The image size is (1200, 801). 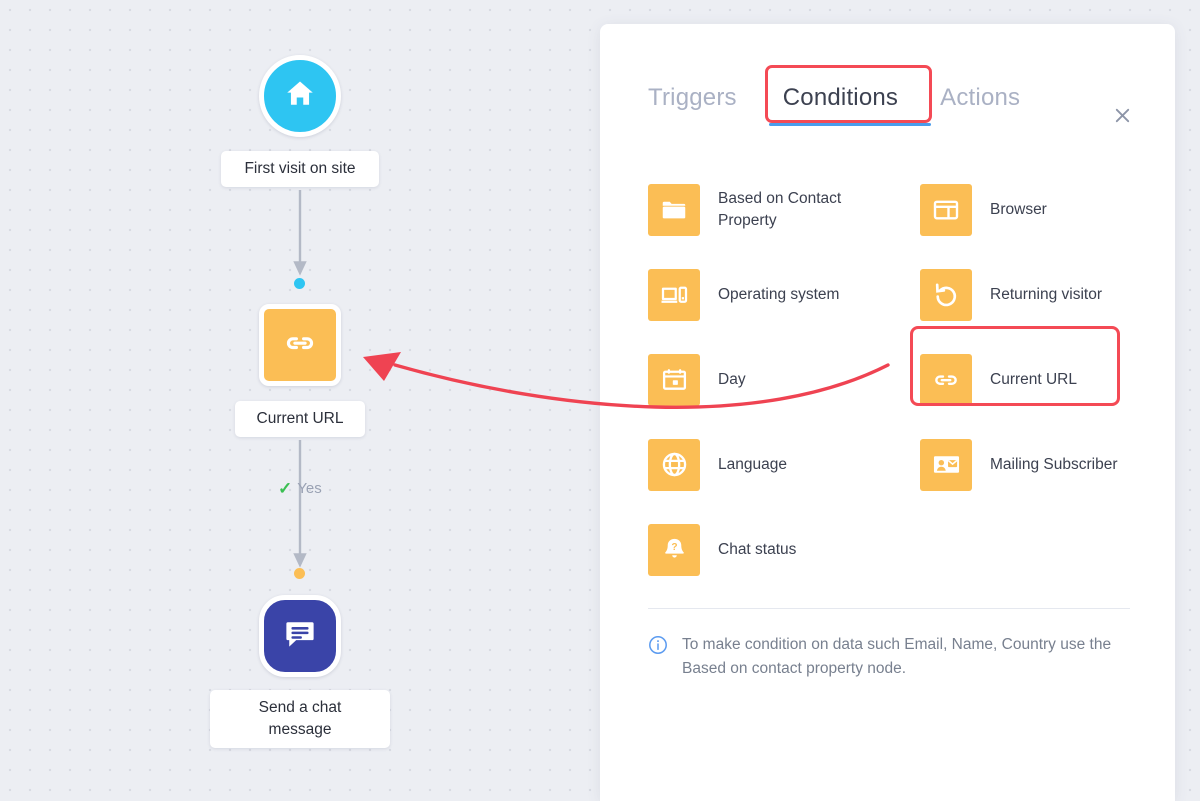 I want to click on node-label-send-chat-message: Send a chat message, so click(x=300, y=719).